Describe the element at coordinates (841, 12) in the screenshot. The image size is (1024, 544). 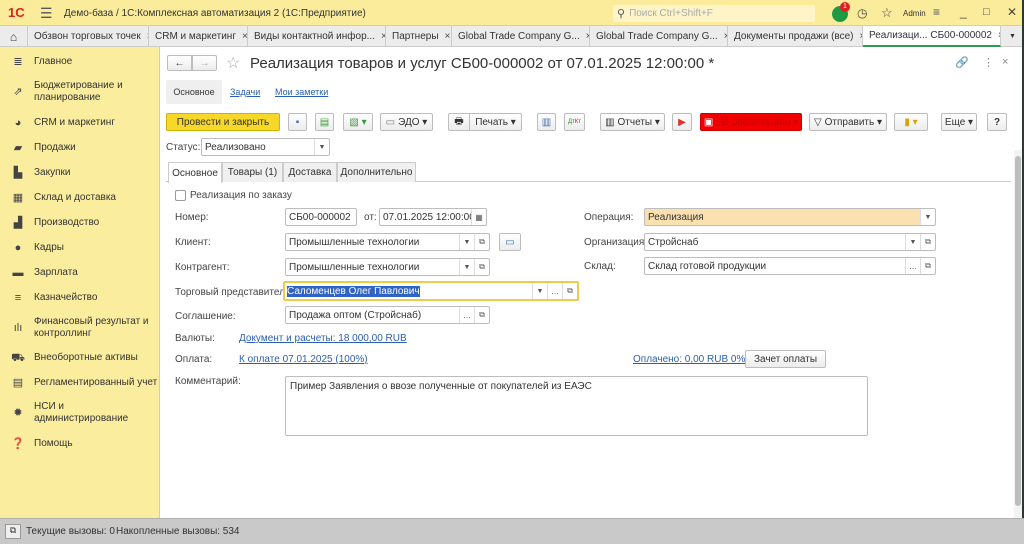
I see `notifications-icon: 1` at that location.